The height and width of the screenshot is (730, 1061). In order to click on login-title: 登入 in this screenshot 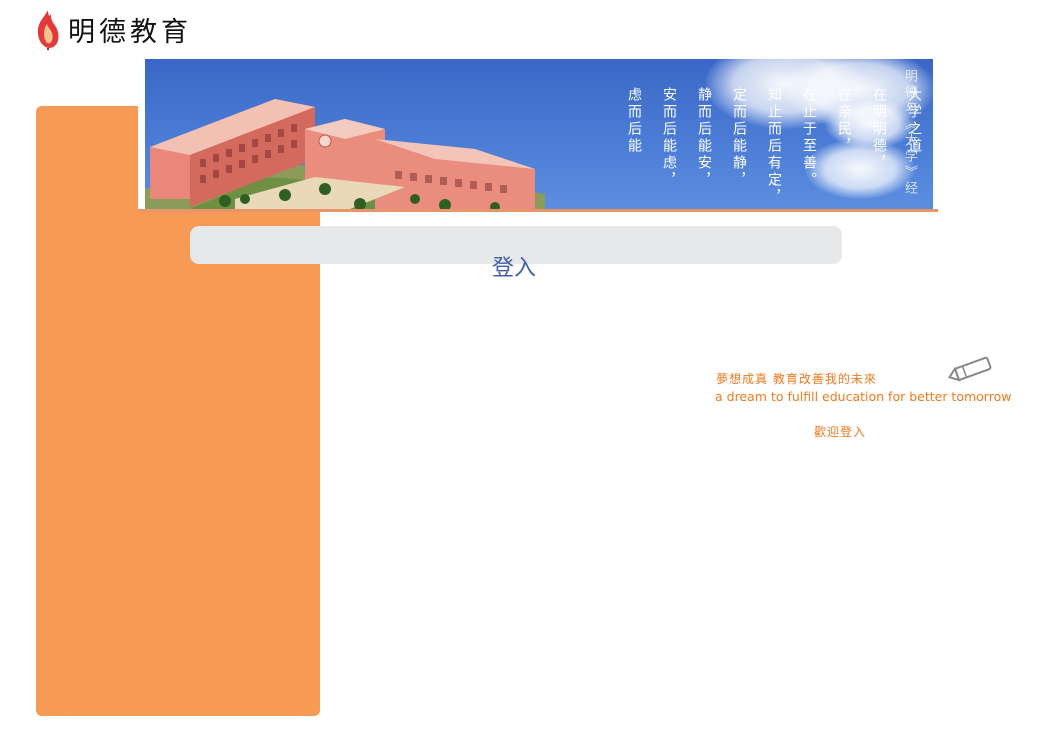, I will do `click(514, 266)`.